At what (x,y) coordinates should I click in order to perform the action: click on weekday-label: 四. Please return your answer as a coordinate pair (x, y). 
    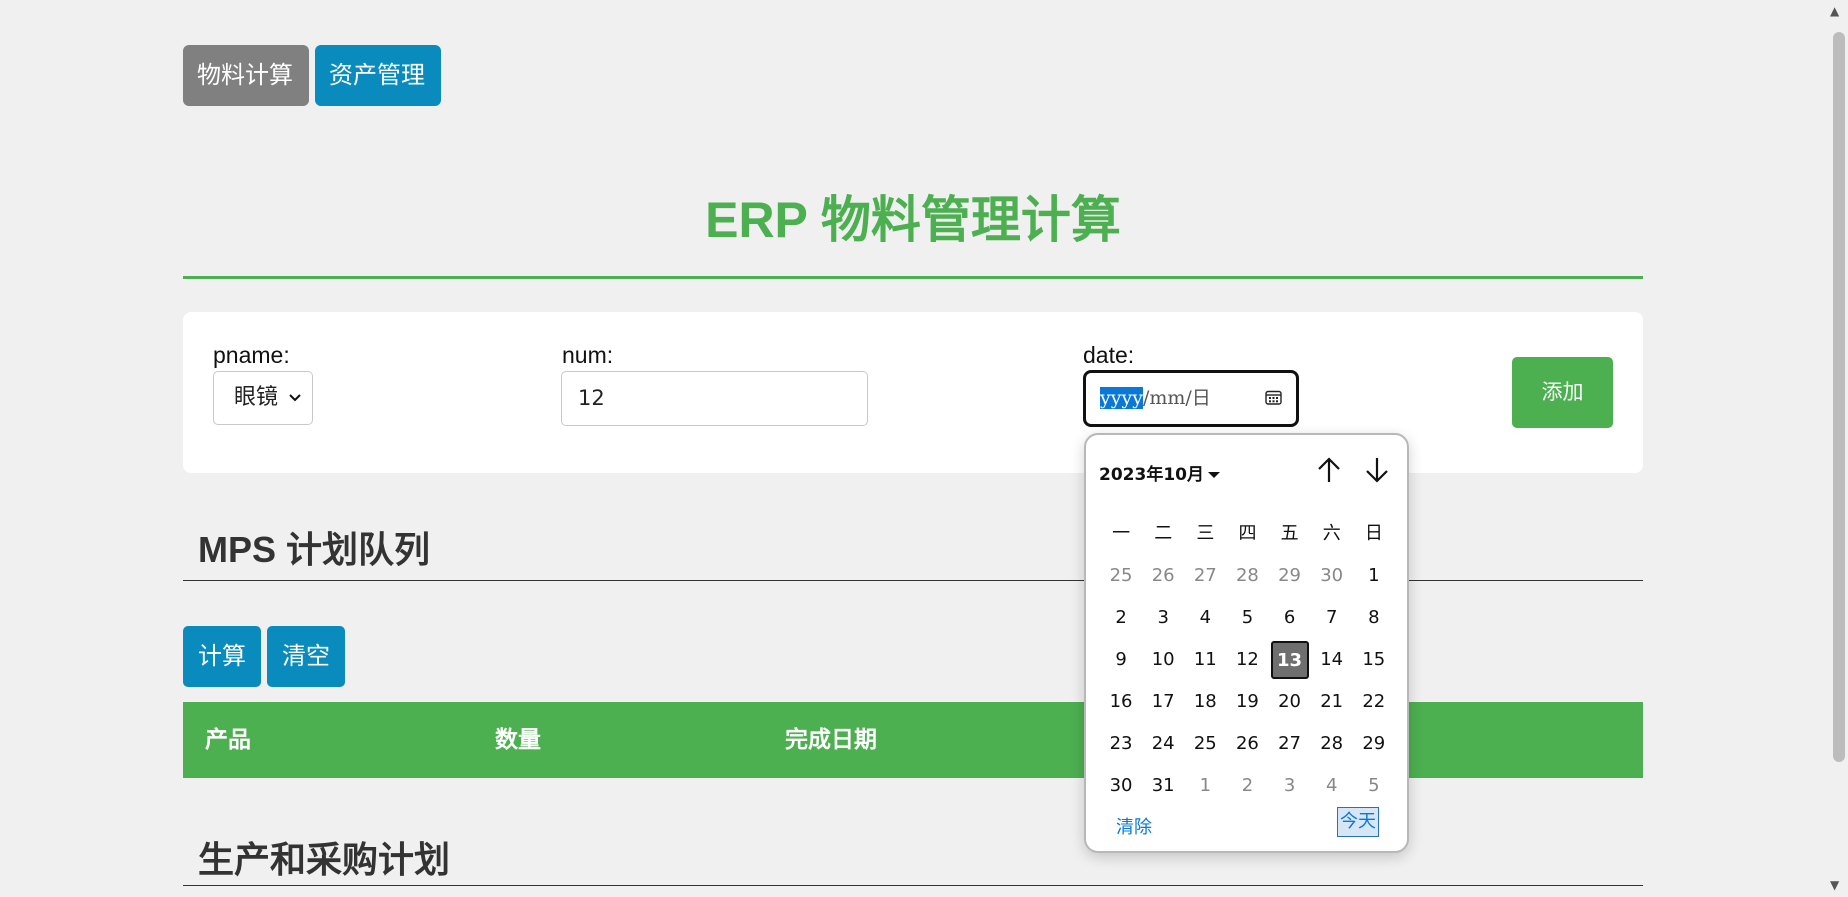
    Looking at the image, I should click on (1247, 533).